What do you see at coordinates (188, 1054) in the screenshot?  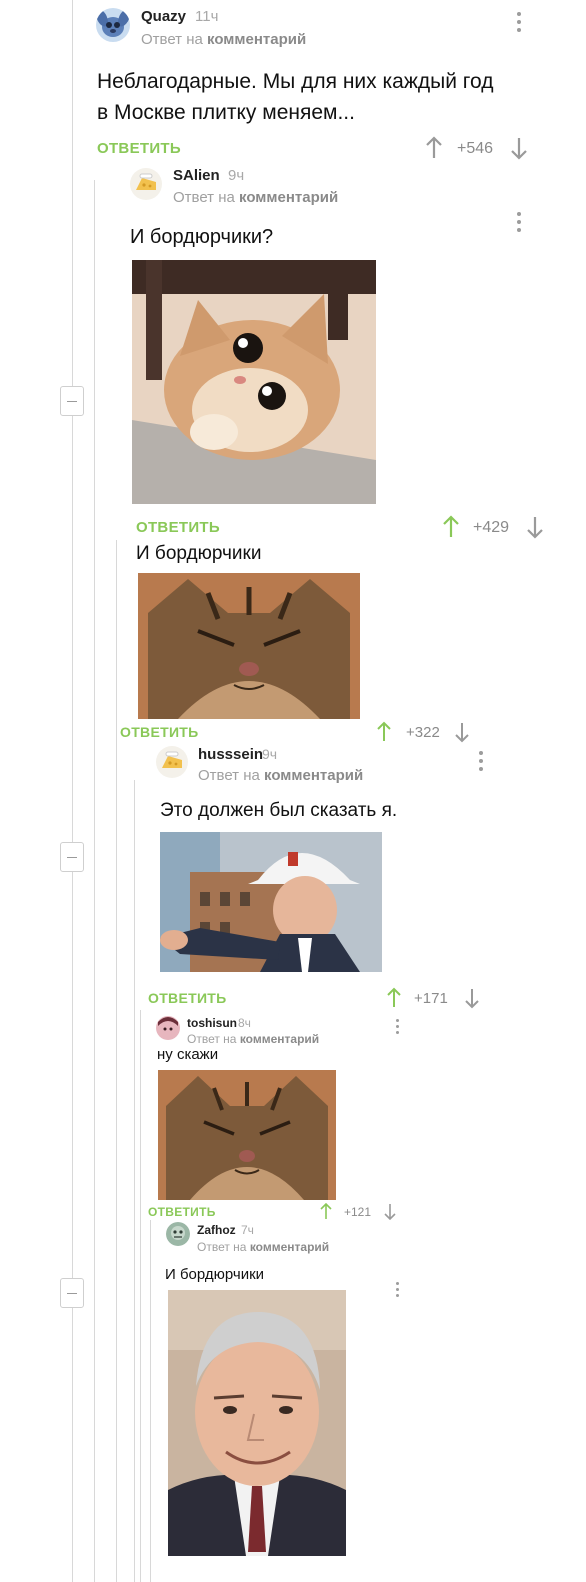 I see `comment-text: ну скажи` at bounding box center [188, 1054].